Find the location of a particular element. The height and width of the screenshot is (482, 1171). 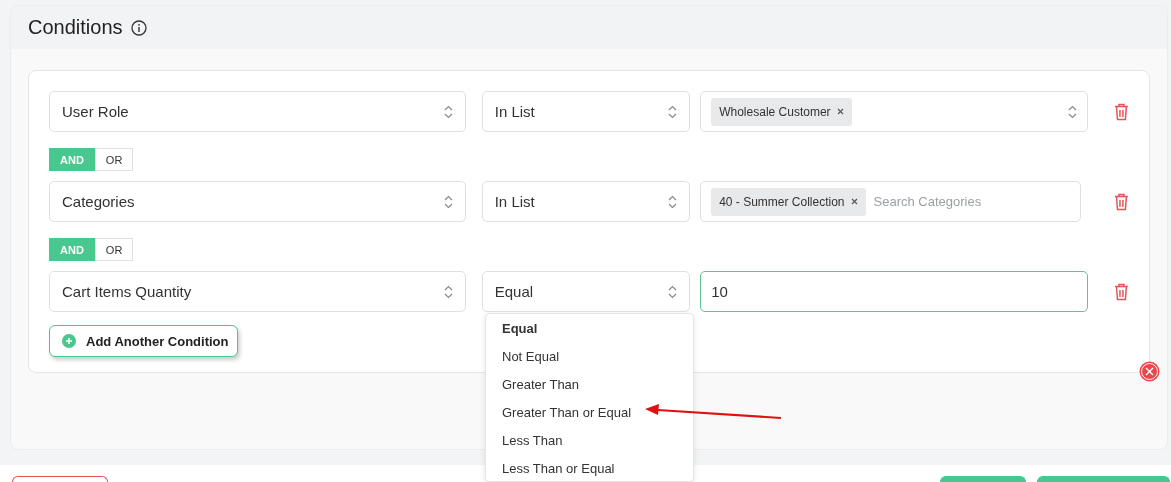

add-condition-button: Add Another Condition is located at coordinates (143, 341).